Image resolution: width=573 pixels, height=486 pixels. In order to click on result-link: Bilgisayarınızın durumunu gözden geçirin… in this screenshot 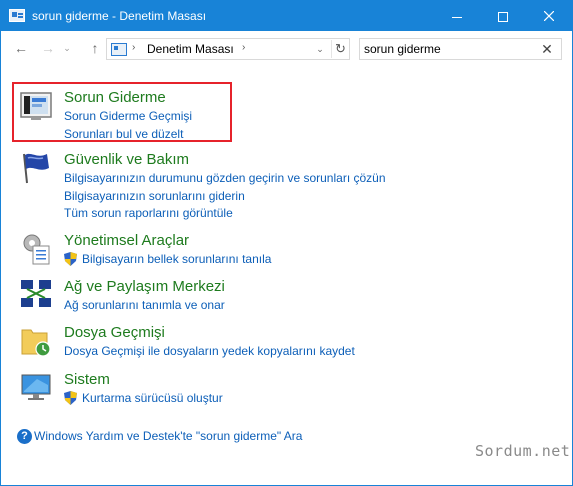, I will do `click(225, 178)`.